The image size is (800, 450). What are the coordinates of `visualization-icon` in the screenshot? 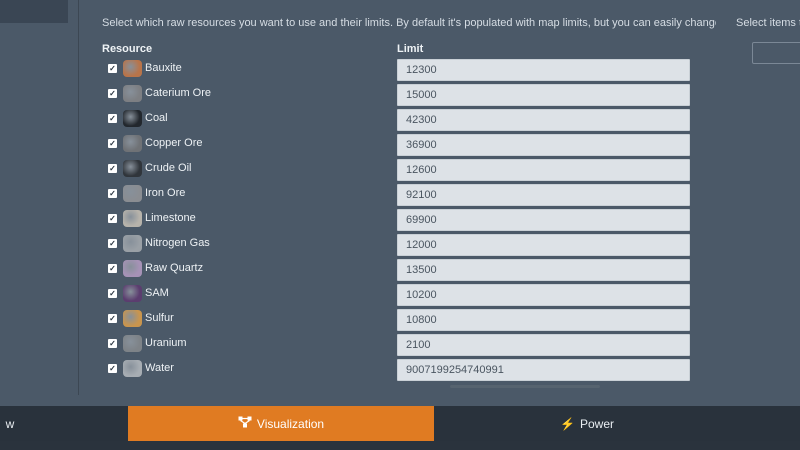 It's located at (245, 423).